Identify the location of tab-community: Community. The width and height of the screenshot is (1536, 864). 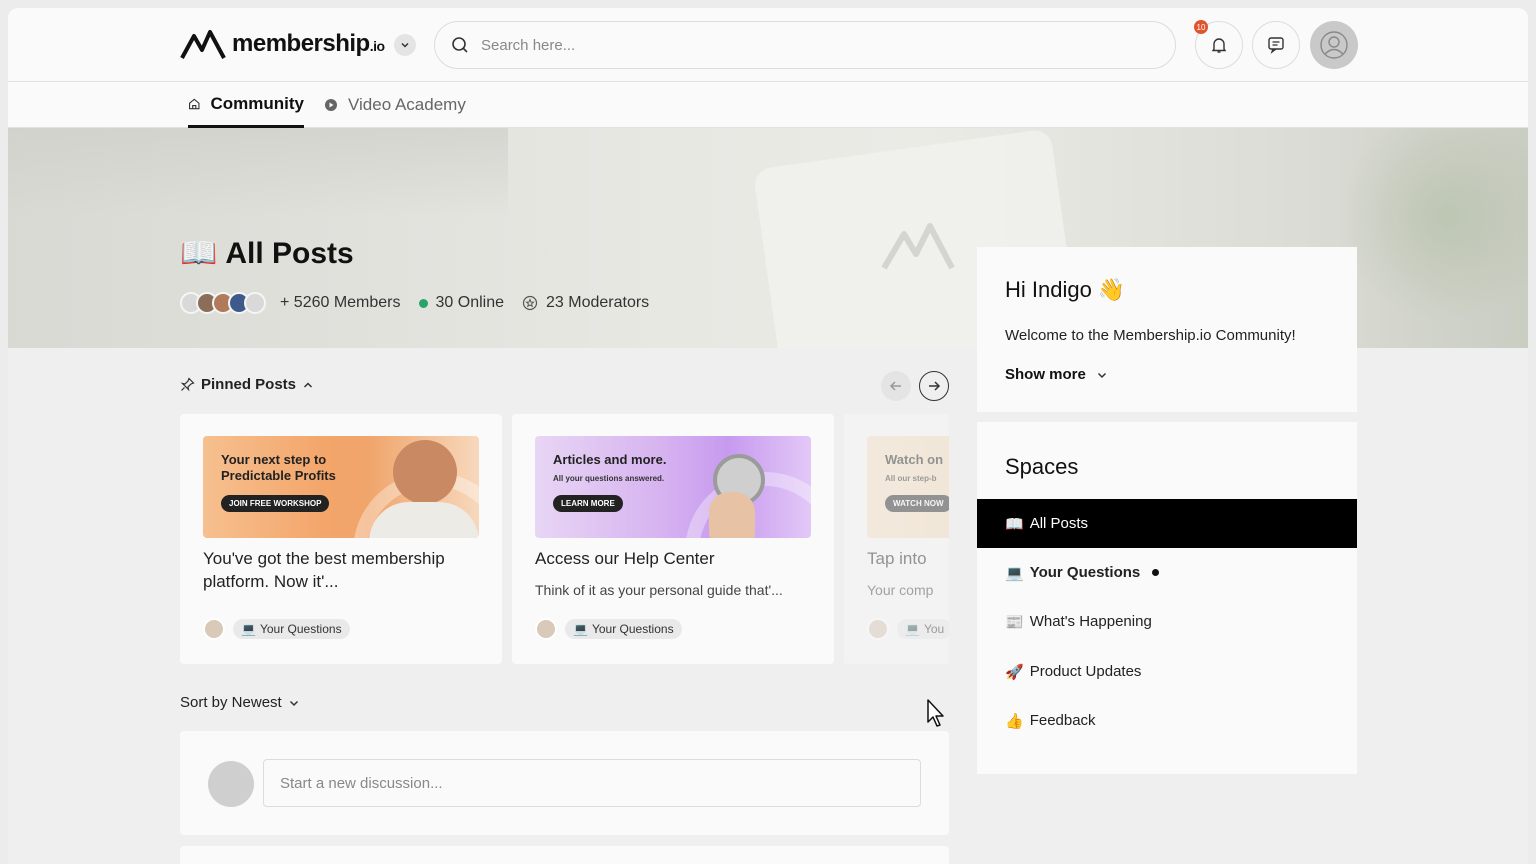
(246, 105).